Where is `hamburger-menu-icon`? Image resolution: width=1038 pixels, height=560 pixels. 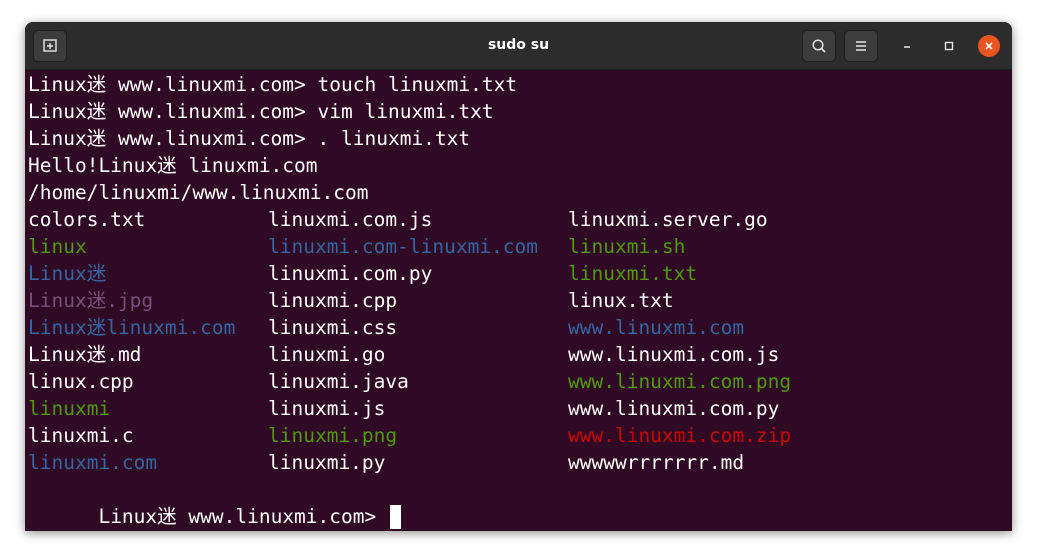
hamburger-menu-icon is located at coordinates (861, 46).